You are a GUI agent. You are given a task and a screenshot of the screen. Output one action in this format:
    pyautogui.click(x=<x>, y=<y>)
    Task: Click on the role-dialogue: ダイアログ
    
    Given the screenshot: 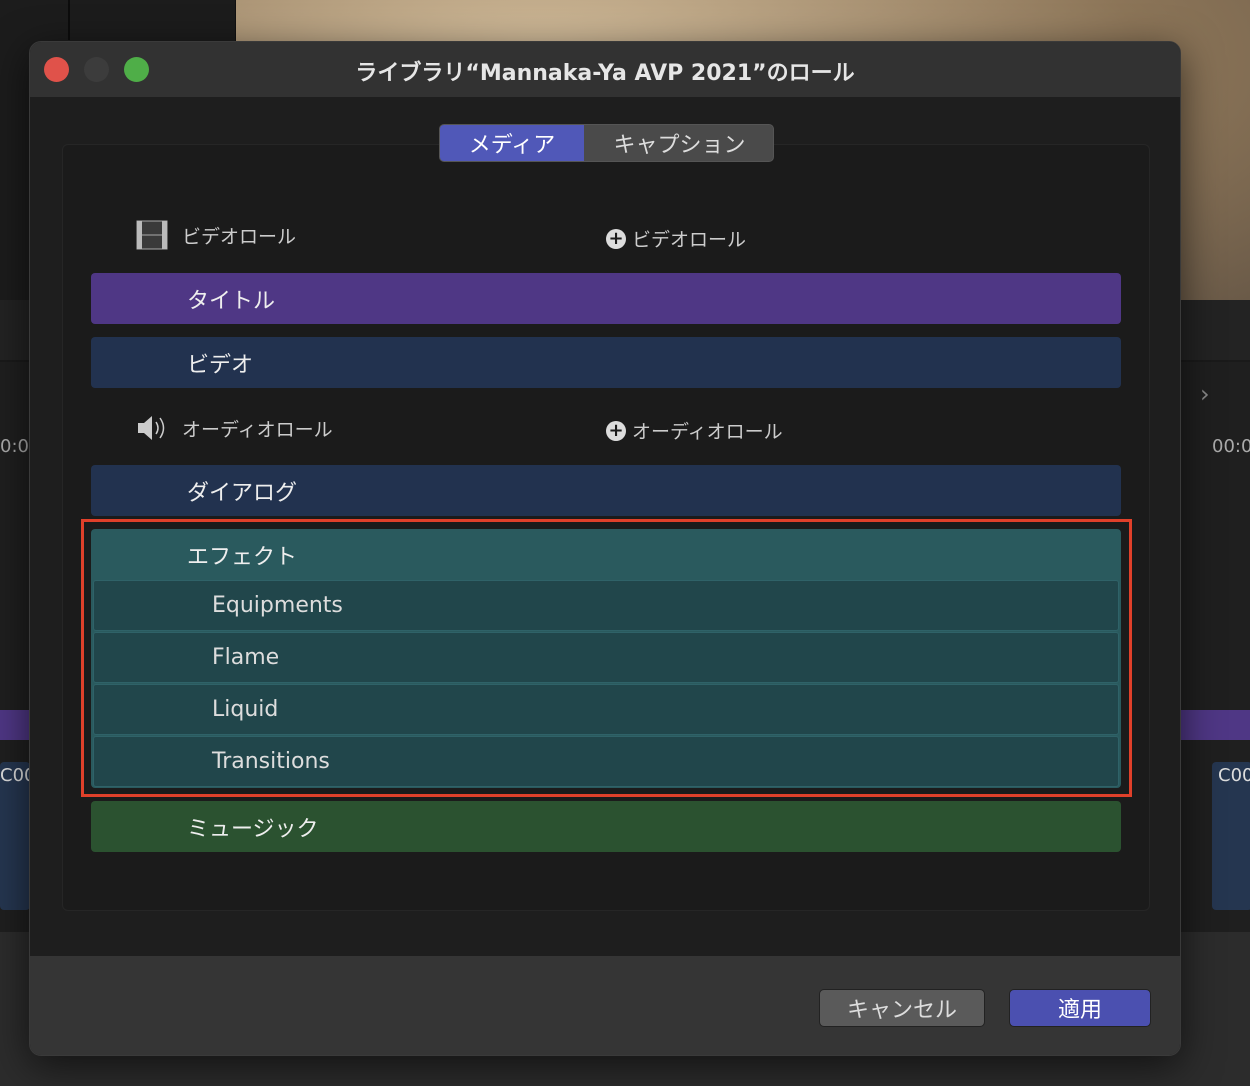 What is the action you would take?
    pyautogui.click(x=606, y=490)
    